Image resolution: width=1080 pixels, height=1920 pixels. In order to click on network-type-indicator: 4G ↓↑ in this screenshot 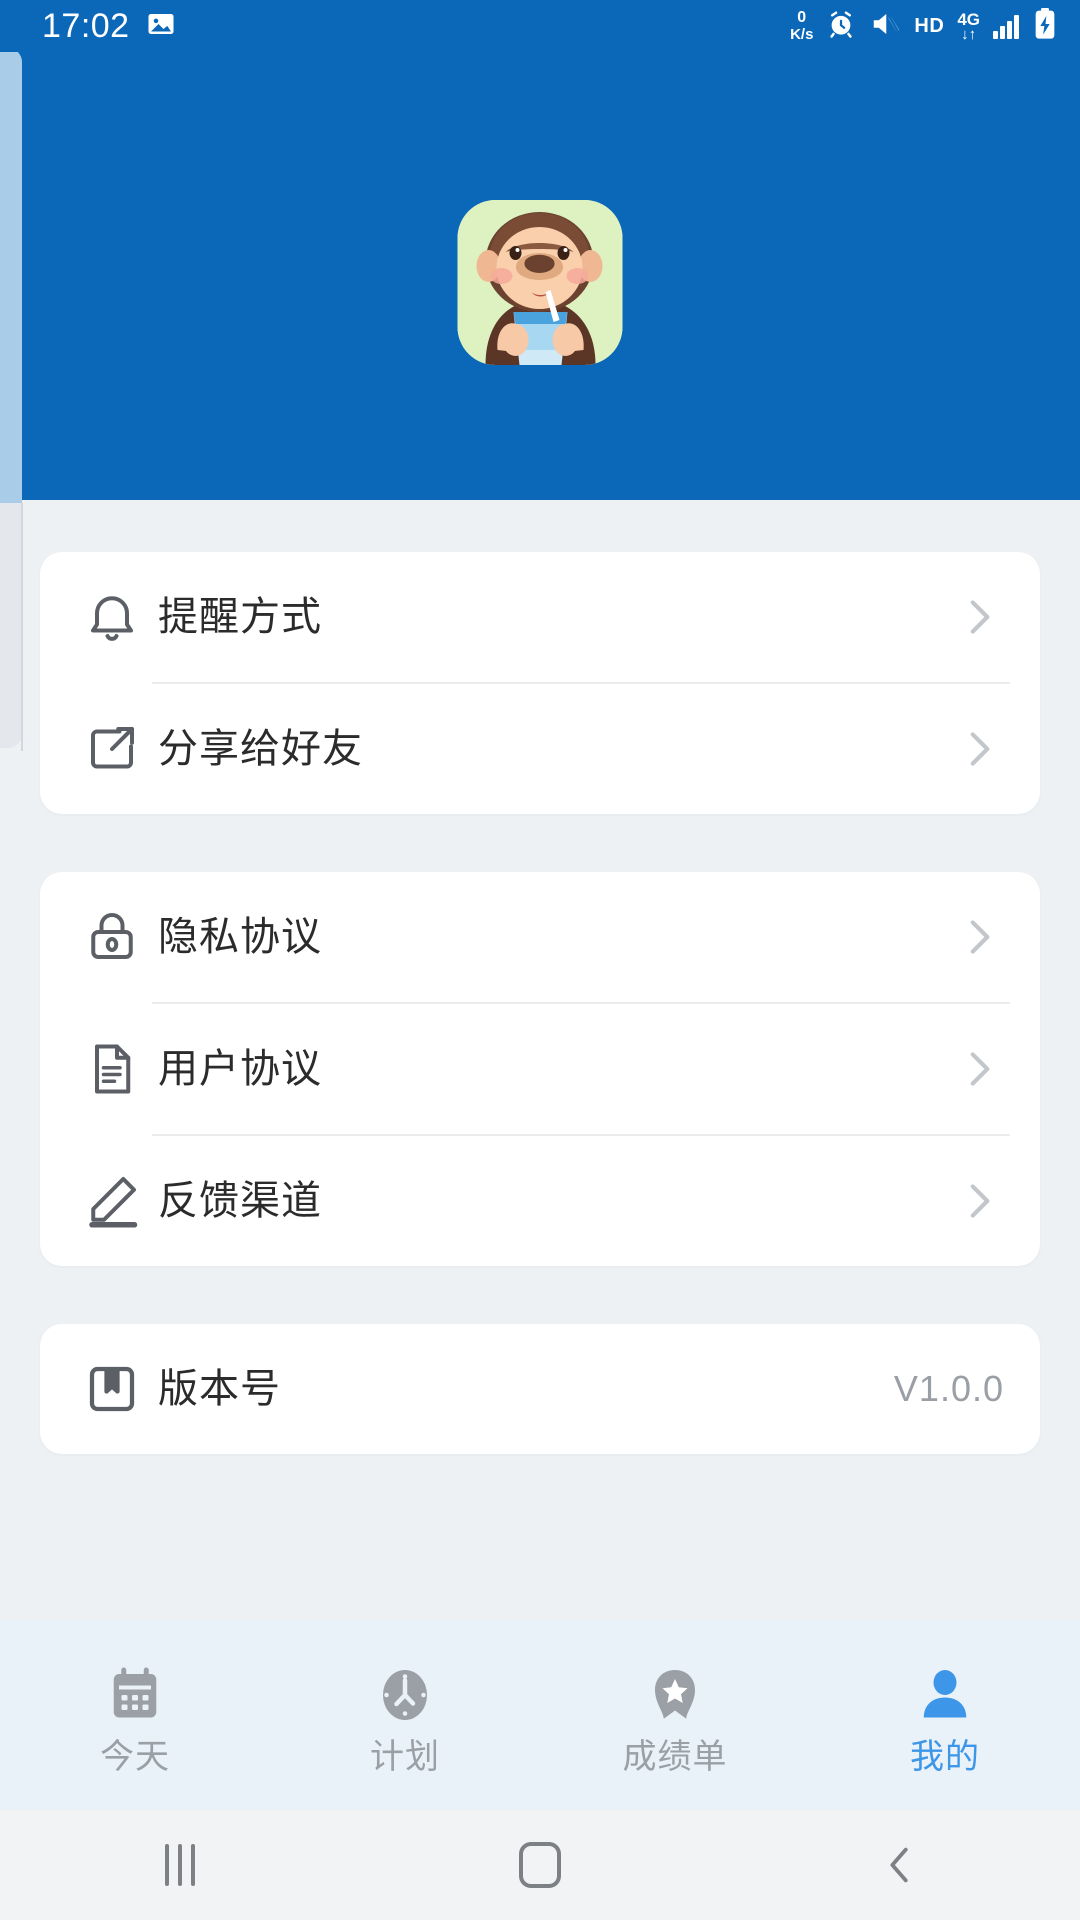, I will do `click(968, 26)`.